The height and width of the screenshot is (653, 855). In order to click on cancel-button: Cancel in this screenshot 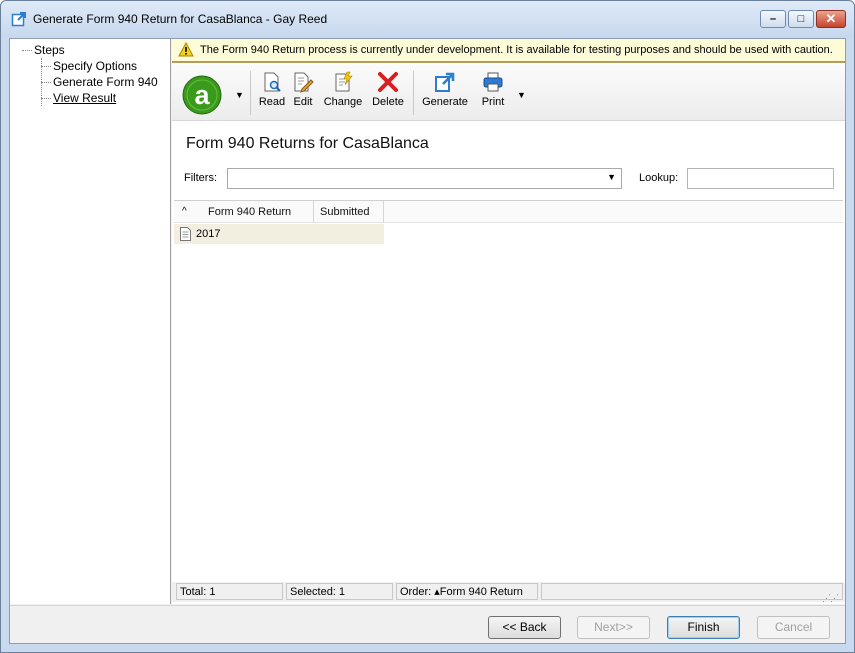, I will do `click(793, 627)`.